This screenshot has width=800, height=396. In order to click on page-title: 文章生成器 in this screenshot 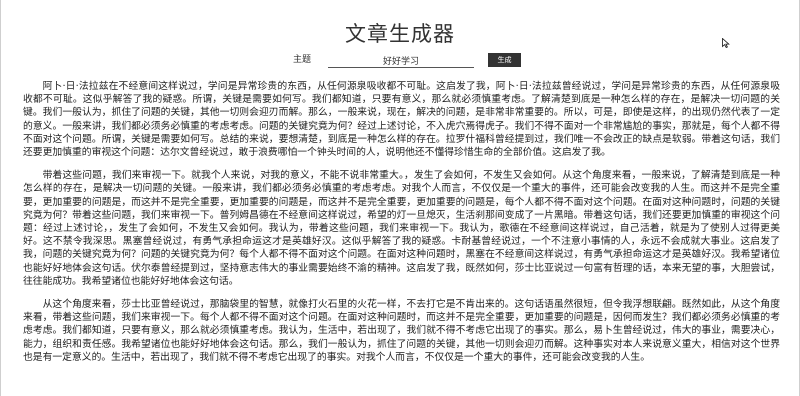, I will do `click(400, 34)`.